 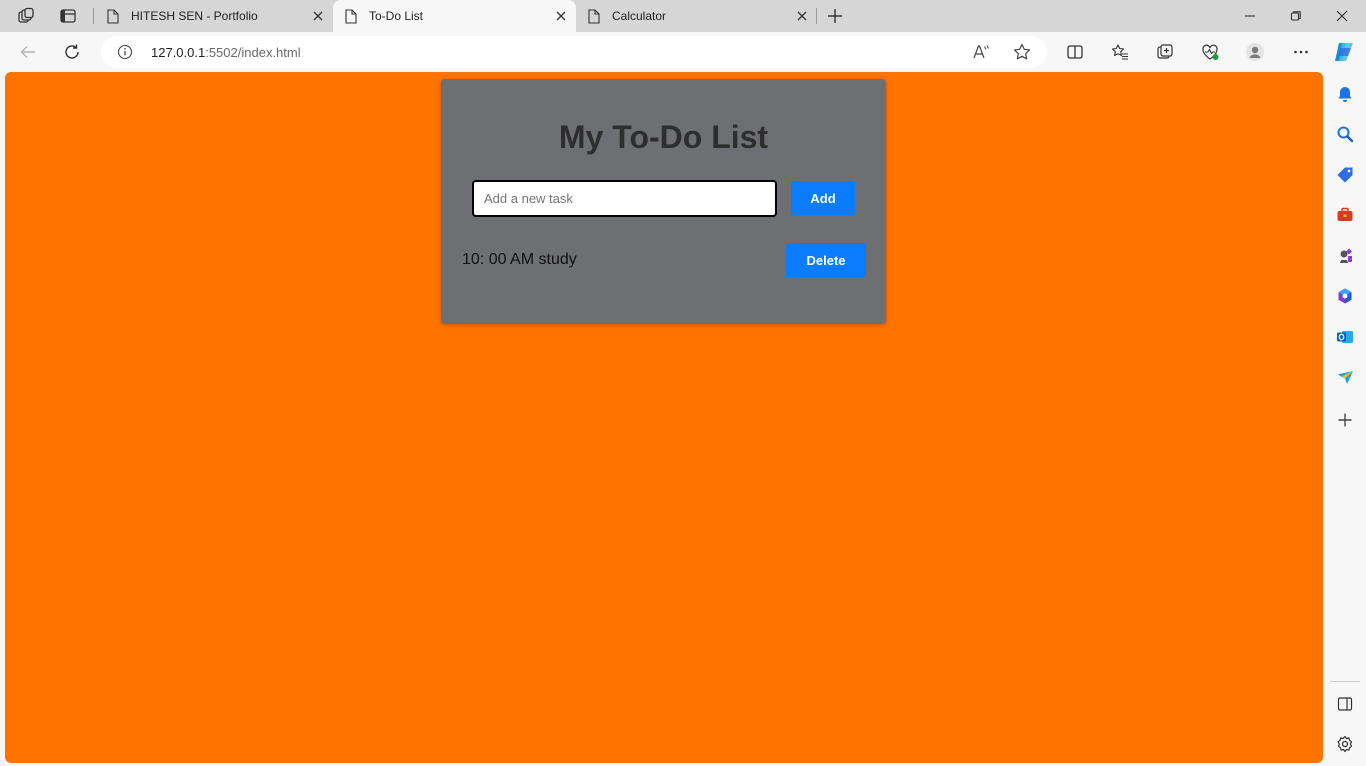 I want to click on microsoft365-icon, so click(x=1345, y=296).